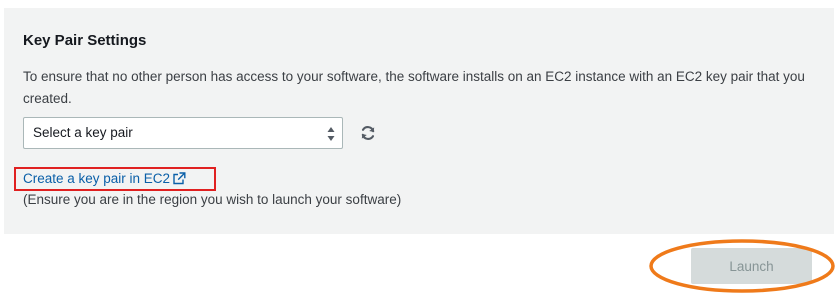 Image resolution: width=839 pixels, height=300 pixels. I want to click on external-link-icon, so click(179, 180).